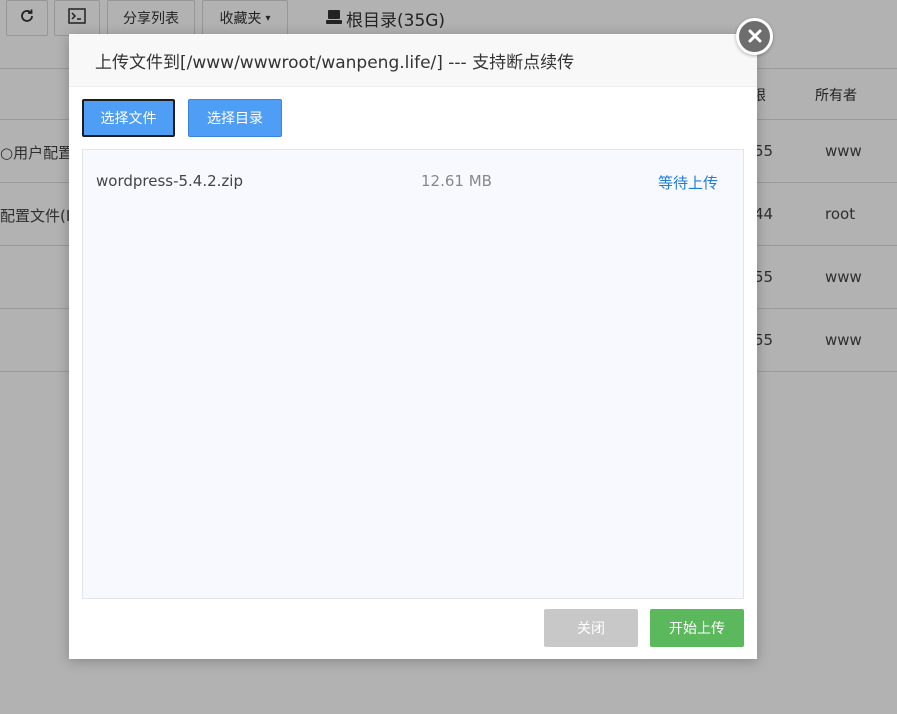 The image size is (897, 714). I want to click on close-icon, so click(755, 37).